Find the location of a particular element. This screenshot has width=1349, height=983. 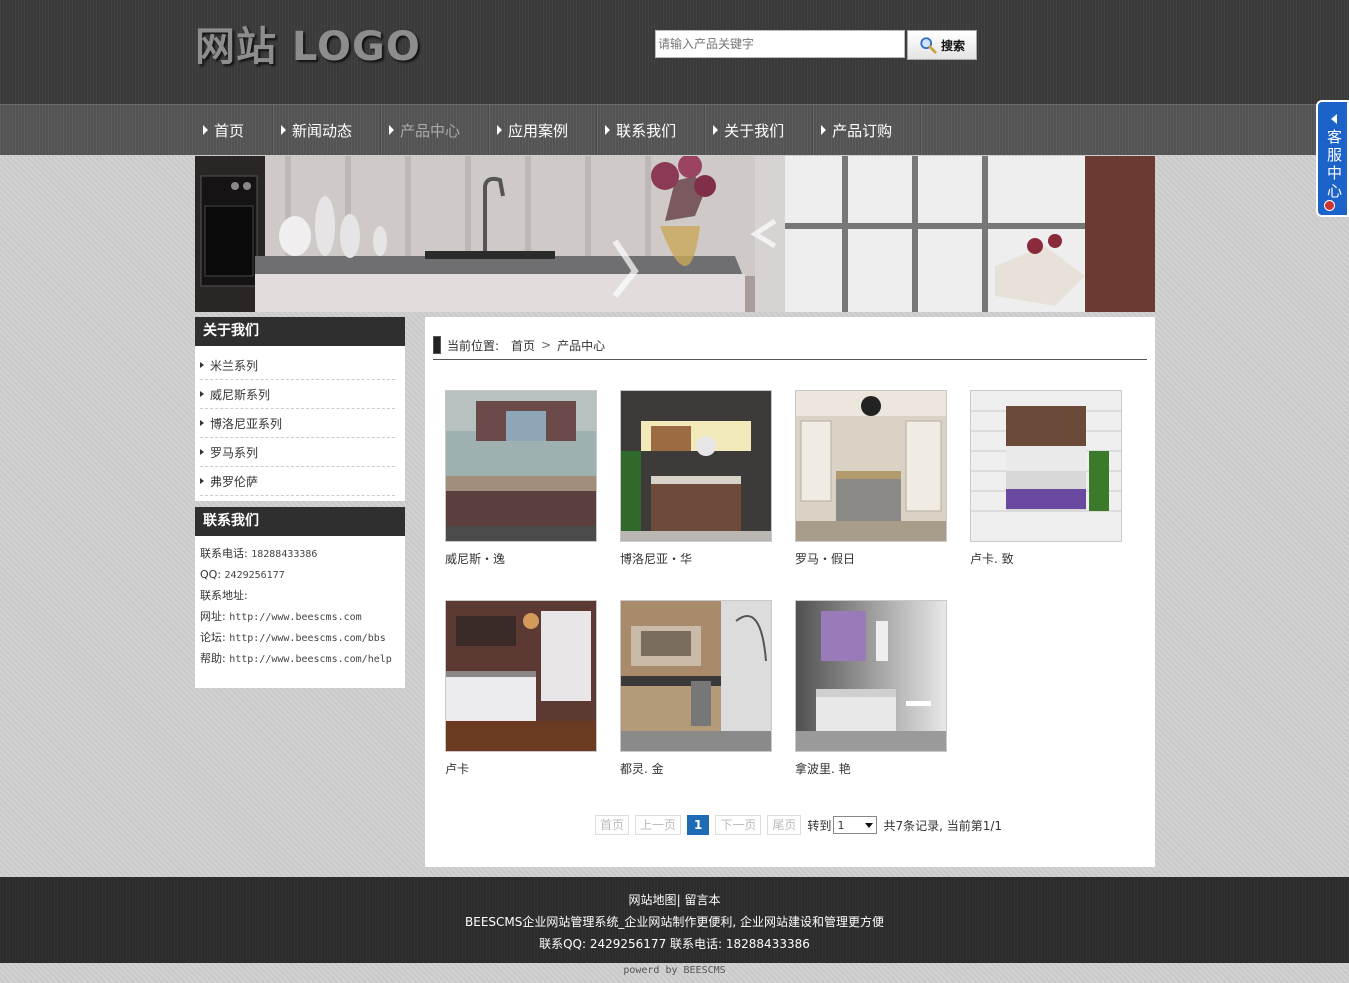

nav-item-about: 关于我们 is located at coordinates (759, 130).